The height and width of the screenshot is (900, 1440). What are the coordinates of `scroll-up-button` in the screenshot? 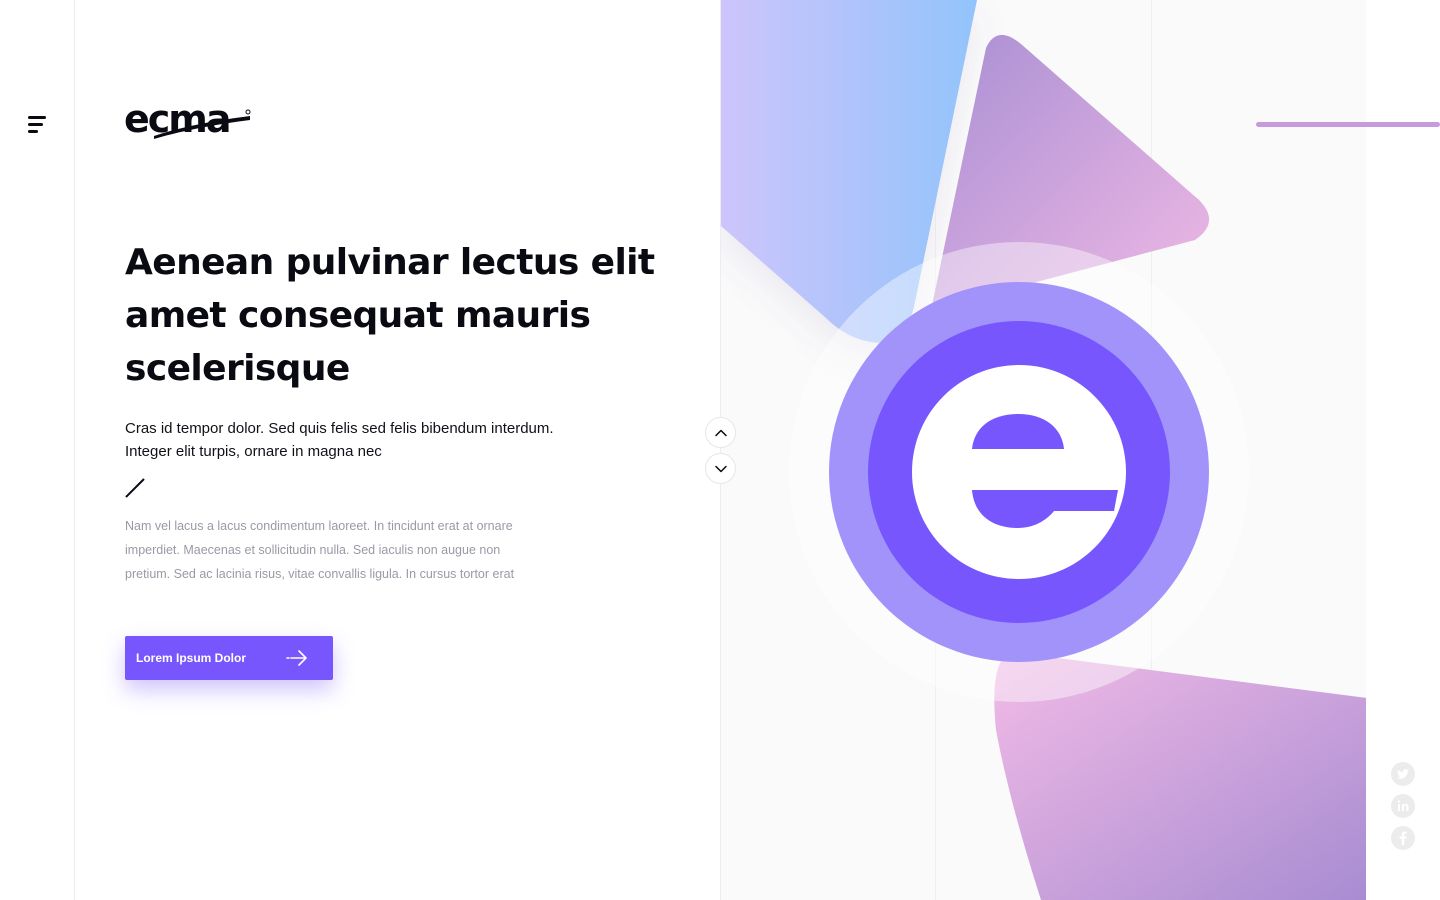 It's located at (720, 432).